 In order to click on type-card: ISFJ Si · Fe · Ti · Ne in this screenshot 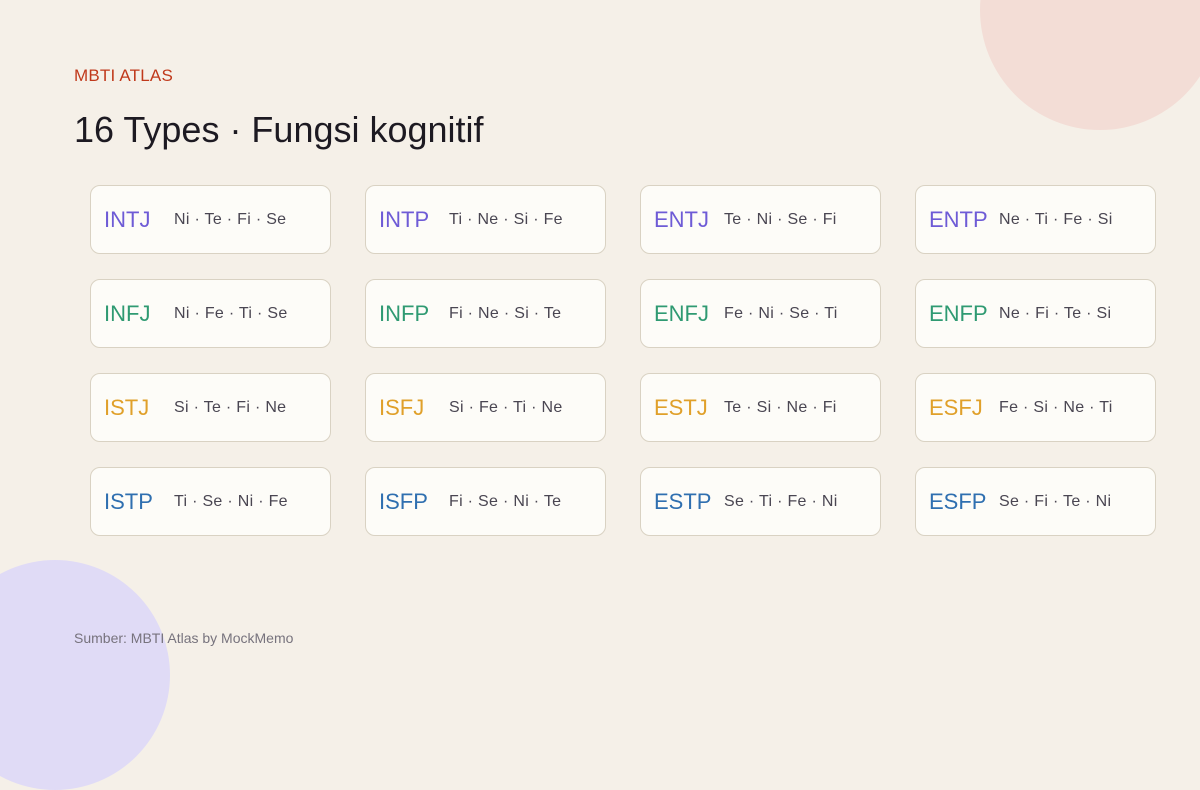, I will do `click(485, 407)`.